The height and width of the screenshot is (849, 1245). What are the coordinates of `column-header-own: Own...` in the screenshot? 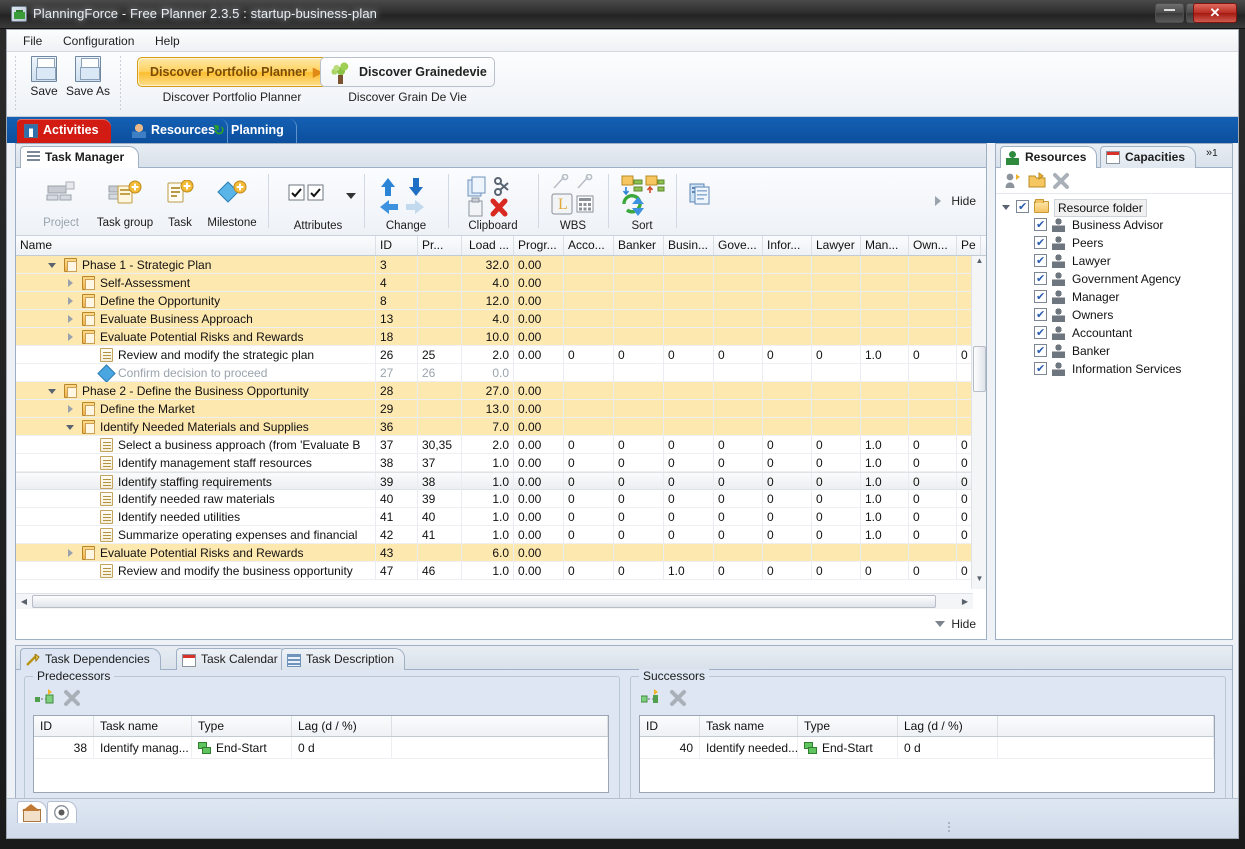 It's located at (933, 245).